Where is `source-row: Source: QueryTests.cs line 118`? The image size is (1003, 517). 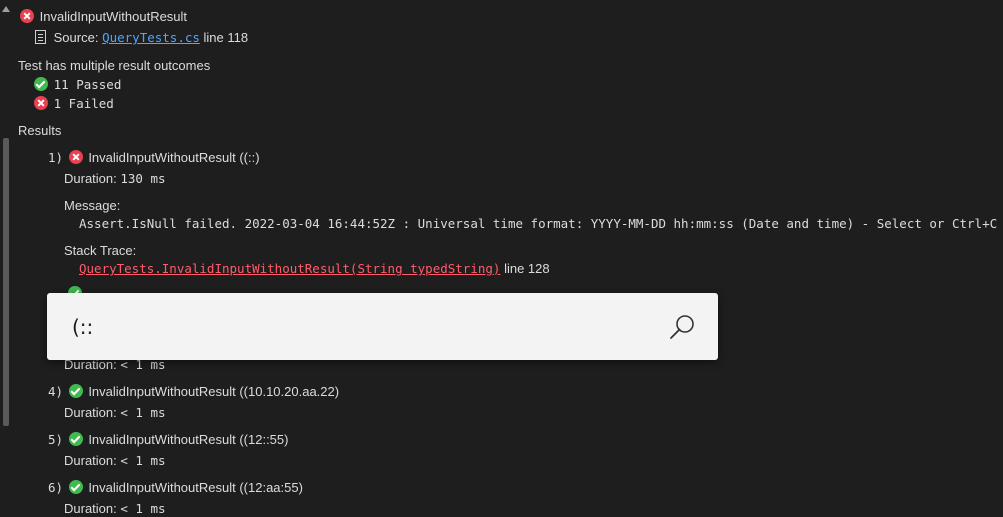 source-row: Source: QueryTests.cs line 118 is located at coordinates (141, 37).